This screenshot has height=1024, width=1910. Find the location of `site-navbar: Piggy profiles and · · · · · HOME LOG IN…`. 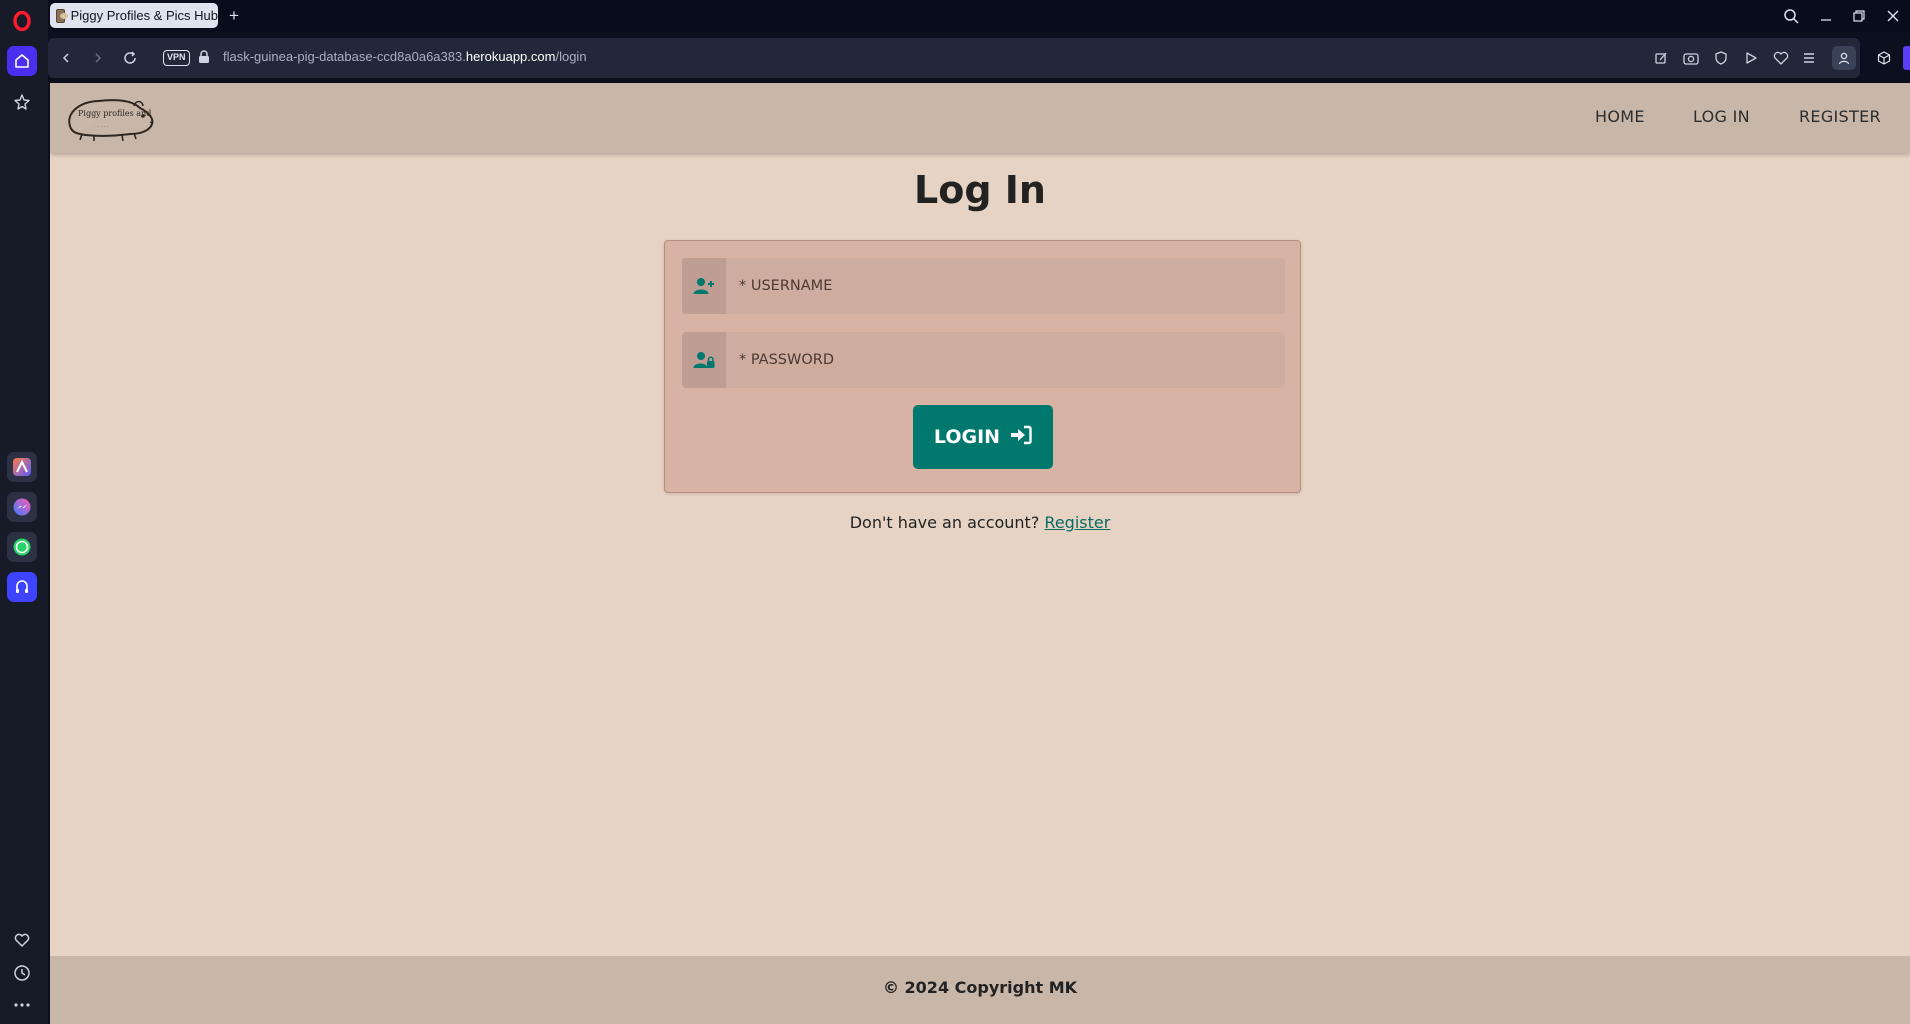

site-navbar: Piggy profiles and · · · · · HOME LOG IN… is located at coordinates (980, 118).